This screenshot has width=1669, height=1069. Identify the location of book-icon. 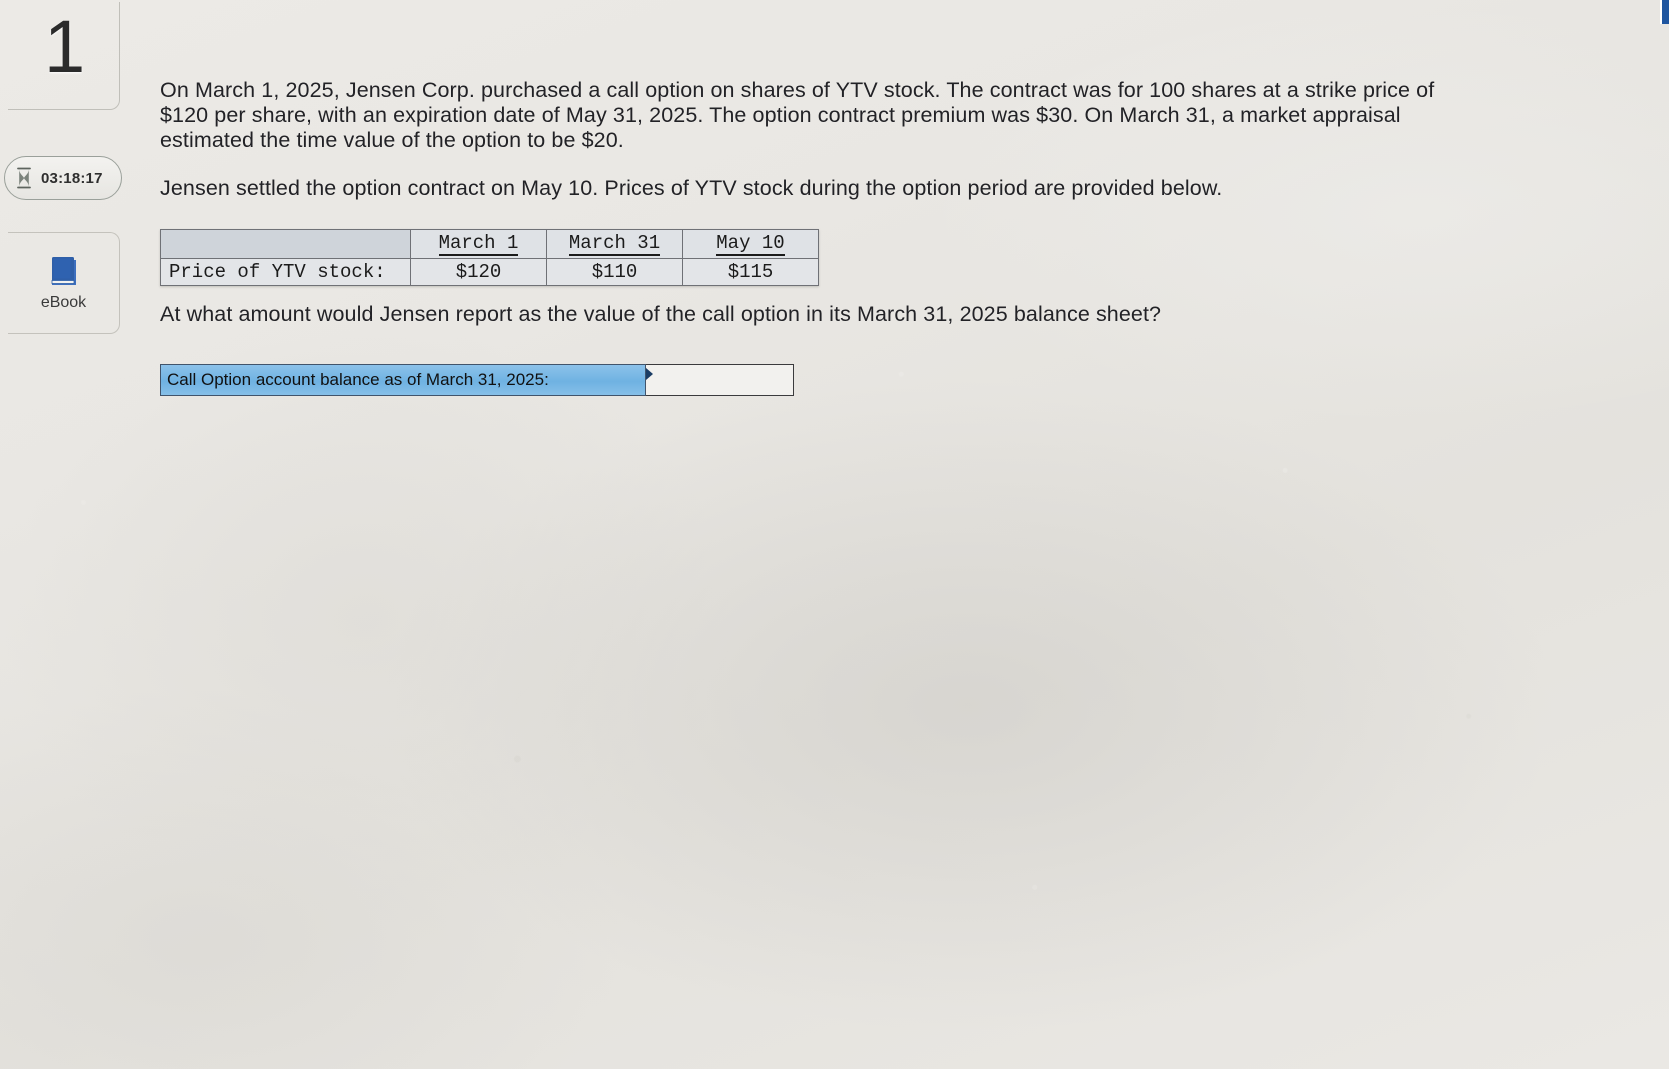
(63, 271).